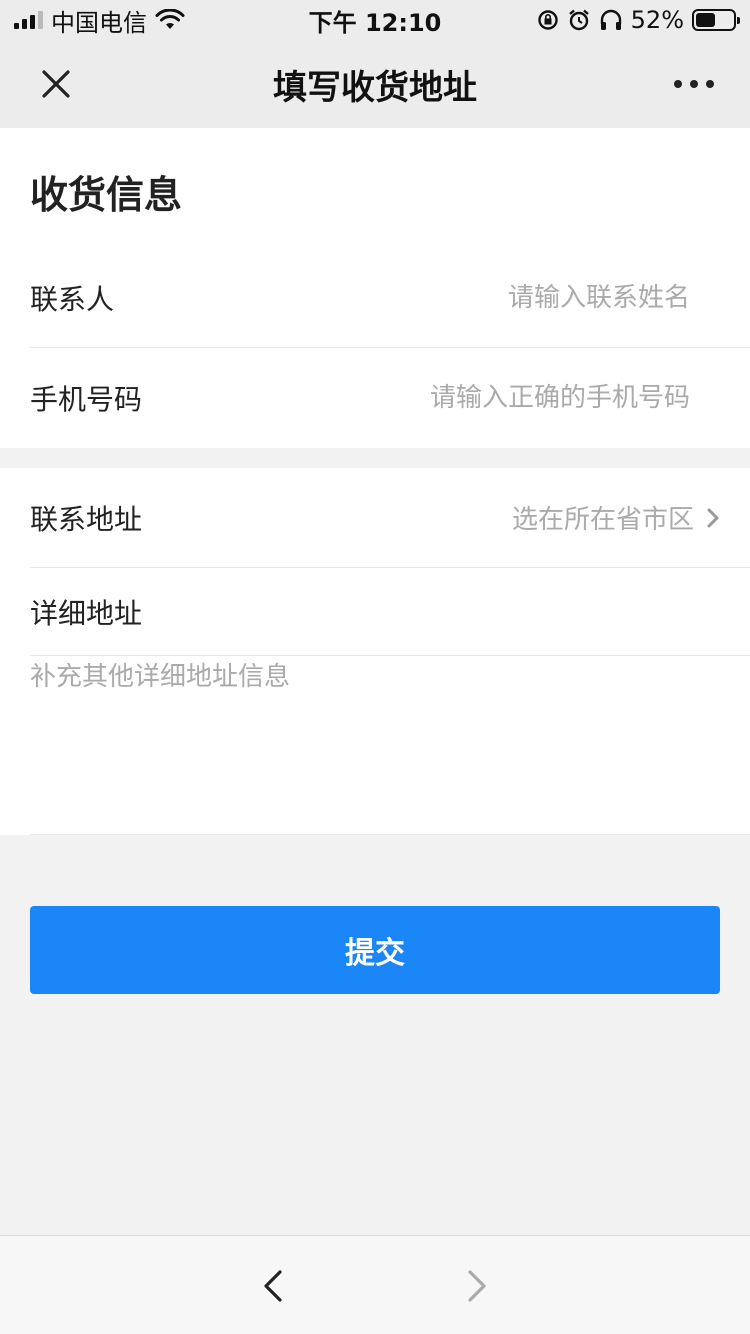 This screenshot has width=750, height=1334. I want to click on contact-input, so click(480, 297).